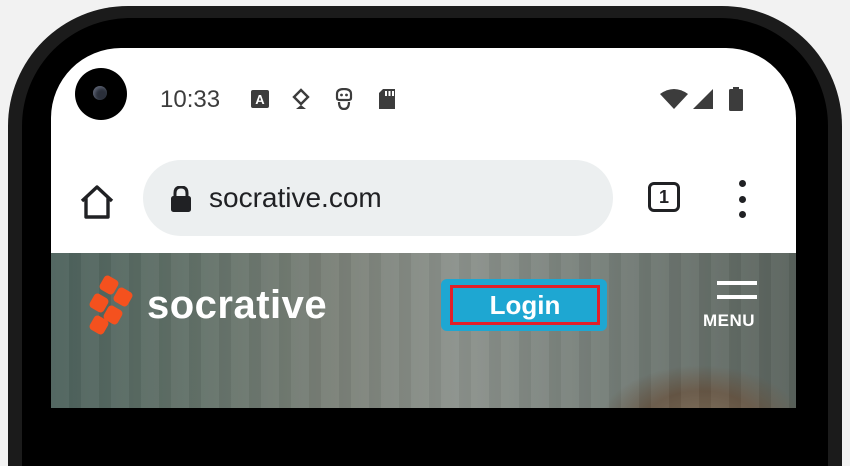 Image resolution: width=850 pixels, height=466 pixels. Describe the element at coordinates (190, 99) in the screenshot. I see `status-time: 10:33` at that location.